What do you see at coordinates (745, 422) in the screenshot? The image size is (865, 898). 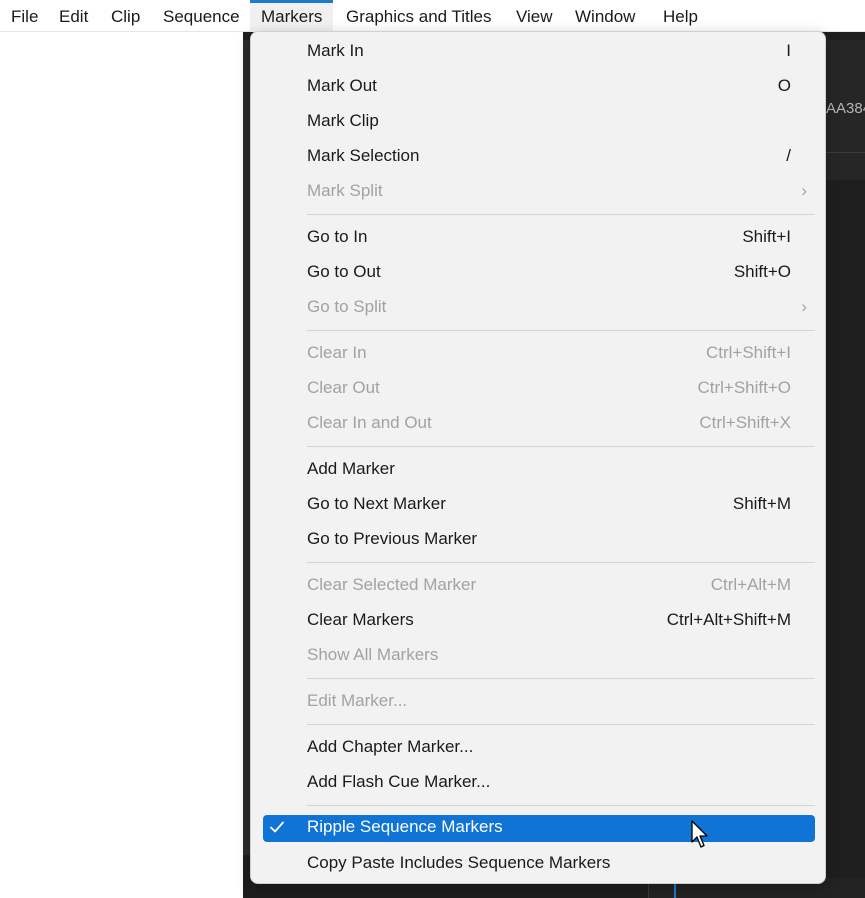 I see `menu-item-shortcut: Ctrl+Shift+X` at bounding box center [745, 422].